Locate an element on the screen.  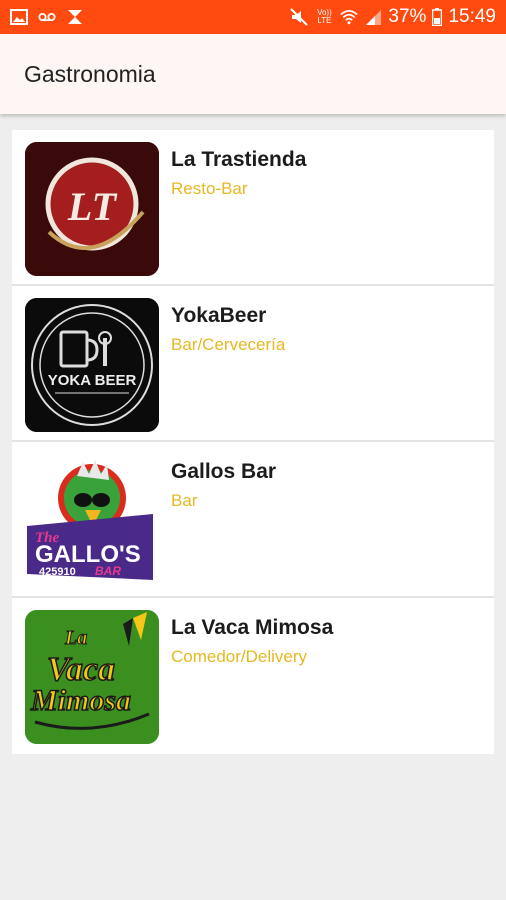
mute-icon is located at coordinates (299, 17).